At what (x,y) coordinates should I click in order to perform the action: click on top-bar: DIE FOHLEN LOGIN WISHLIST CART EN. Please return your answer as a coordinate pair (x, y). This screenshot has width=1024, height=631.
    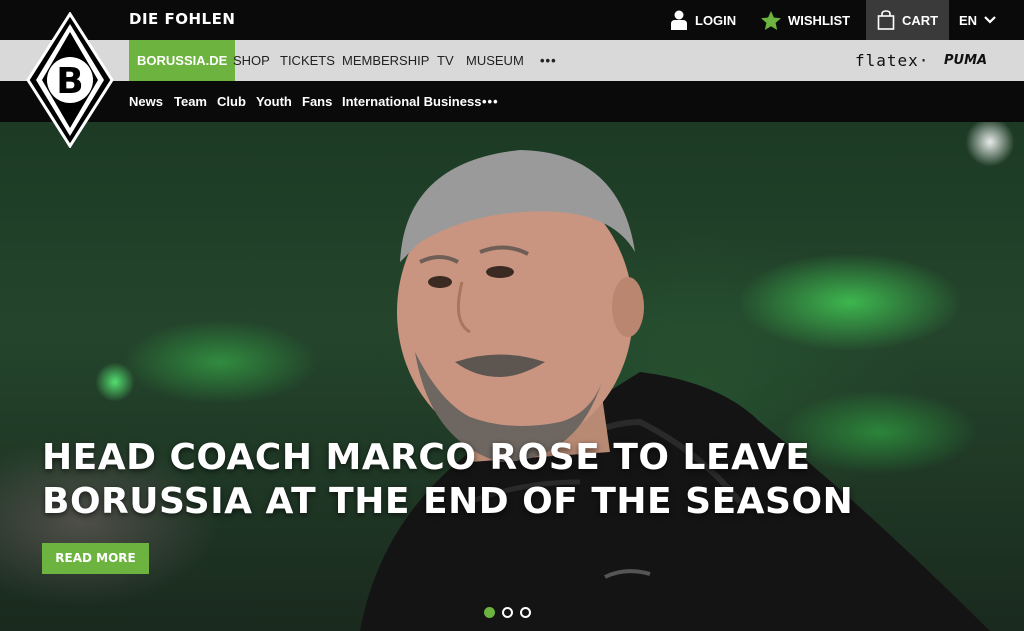
    Looking at the image, I should click on (512, 20).